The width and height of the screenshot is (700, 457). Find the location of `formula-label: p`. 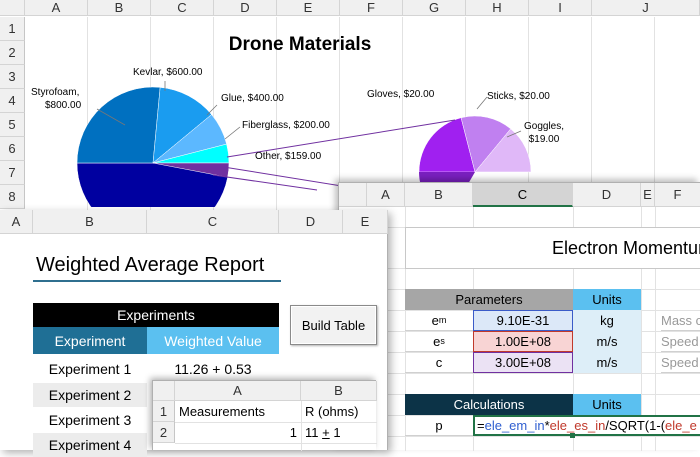

formula-label: p is located at coordinates (439, 425).